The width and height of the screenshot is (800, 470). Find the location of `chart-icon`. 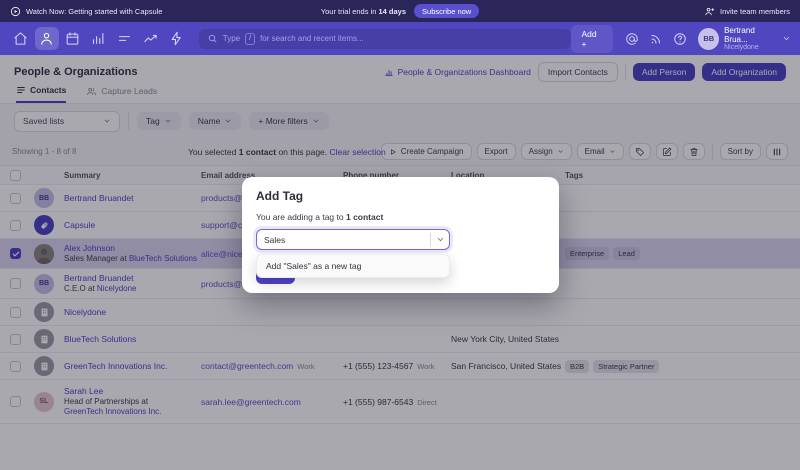

chart-icon is located at coordinates (99, 38).